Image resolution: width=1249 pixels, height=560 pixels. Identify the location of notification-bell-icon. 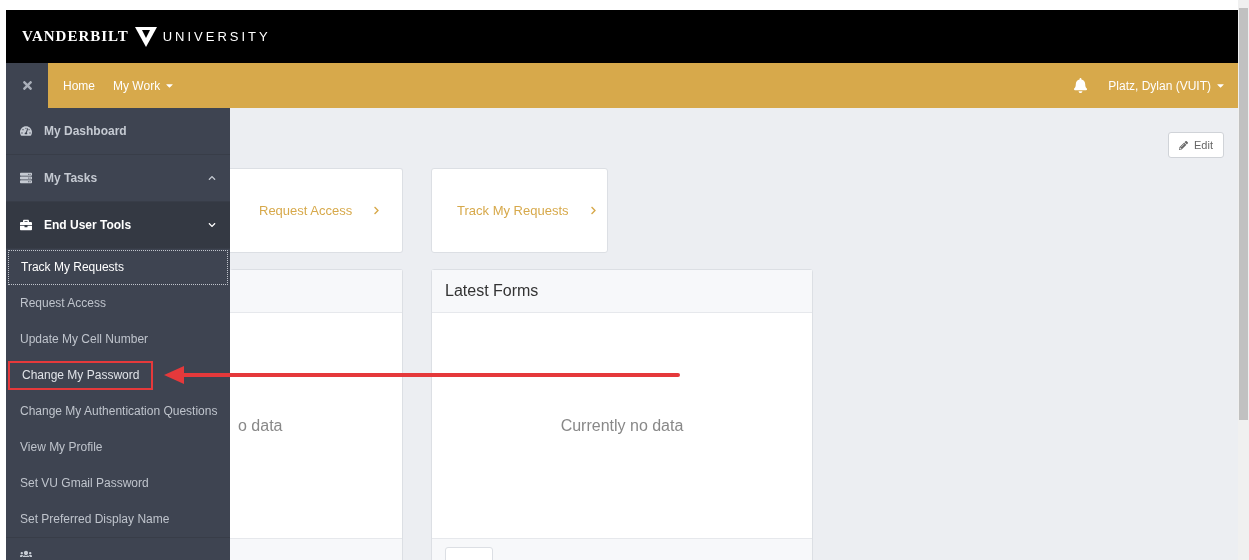
(1081, 85).